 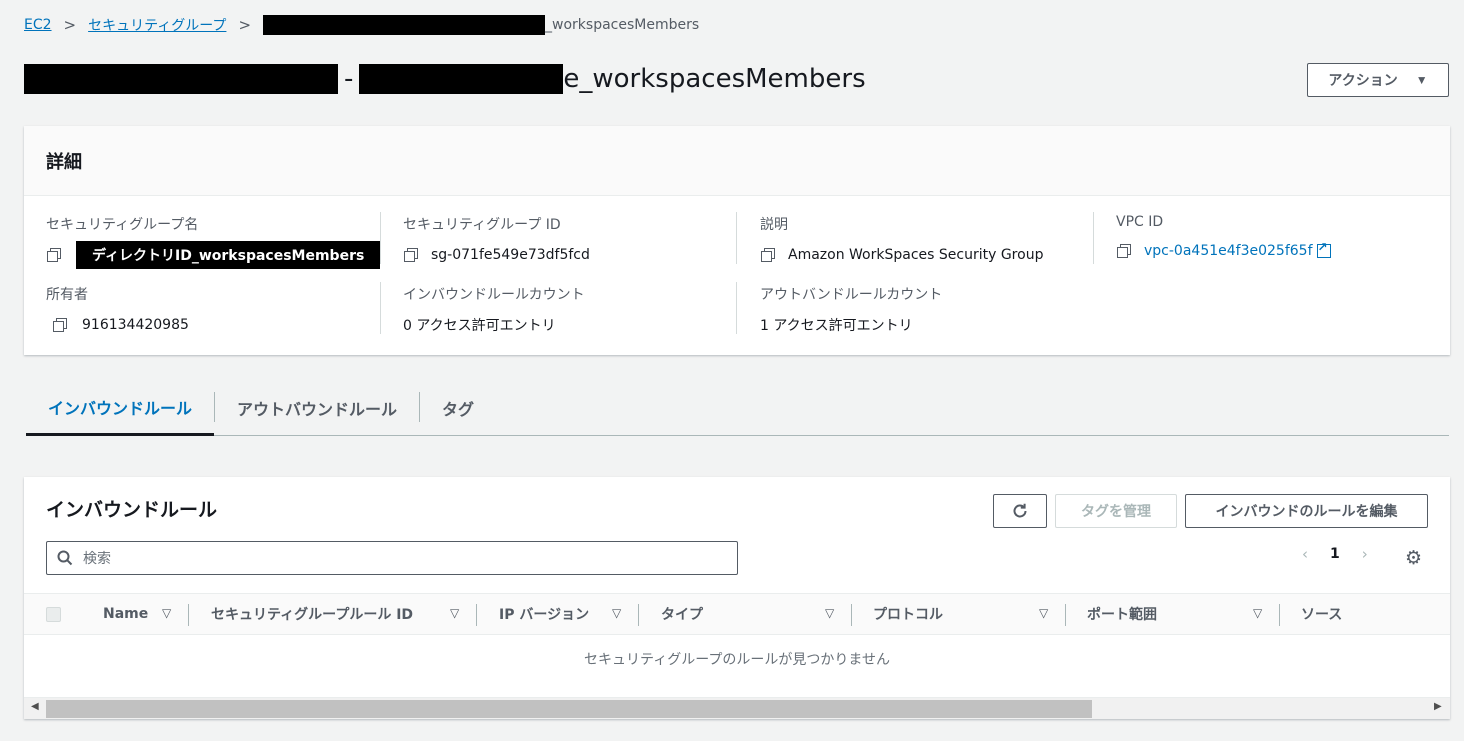 I want to click on manage-tags-button: タグを管理, so click(x=1116, y=511).